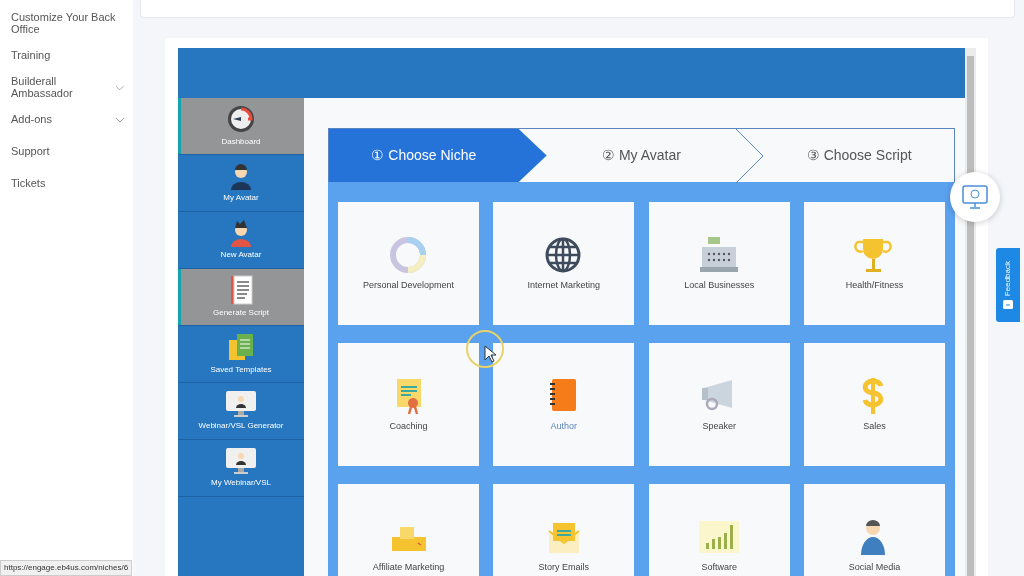 The height and width of the screenshot is (576, 1024). What do you see at coordinates (66, 568) in the screenshot?
I see `status-url: https://engage.eb4us.com/niches/6` at bounding box center [66, 568].